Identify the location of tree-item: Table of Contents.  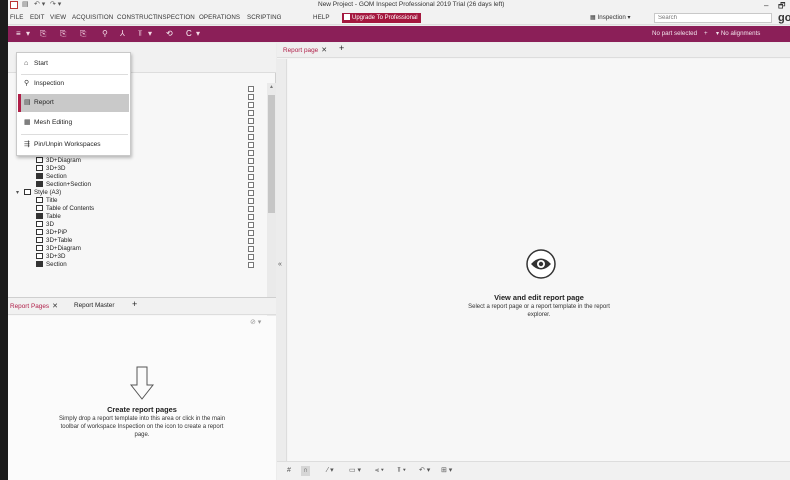
(65, 209).